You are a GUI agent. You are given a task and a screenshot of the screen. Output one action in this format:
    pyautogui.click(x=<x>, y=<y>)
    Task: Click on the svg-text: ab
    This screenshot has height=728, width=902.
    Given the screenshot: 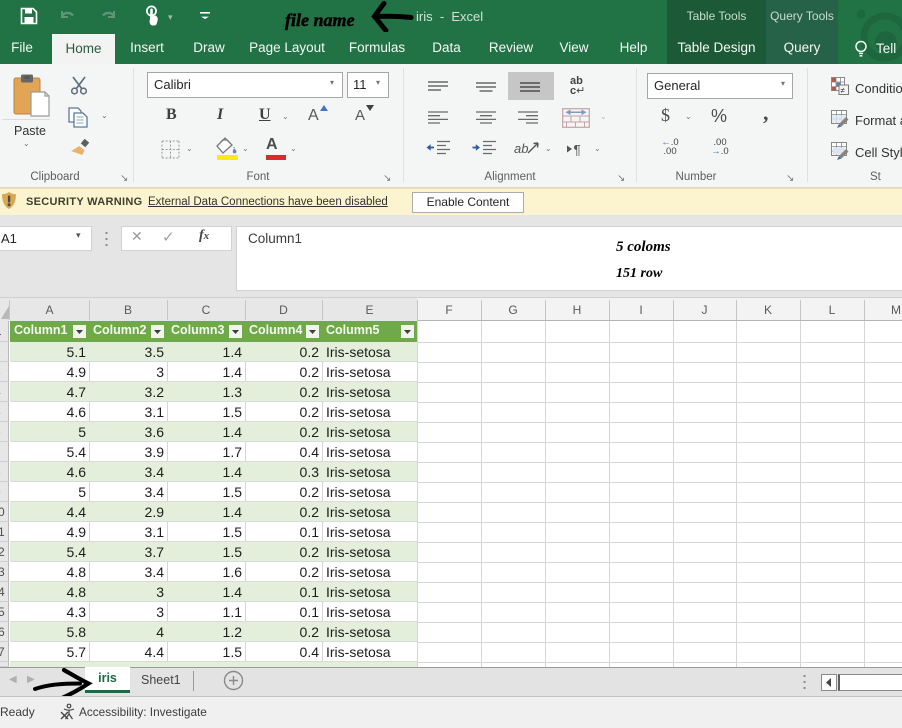 What is the action you would take?
    pyautogui.click(x=521, y=148)
    